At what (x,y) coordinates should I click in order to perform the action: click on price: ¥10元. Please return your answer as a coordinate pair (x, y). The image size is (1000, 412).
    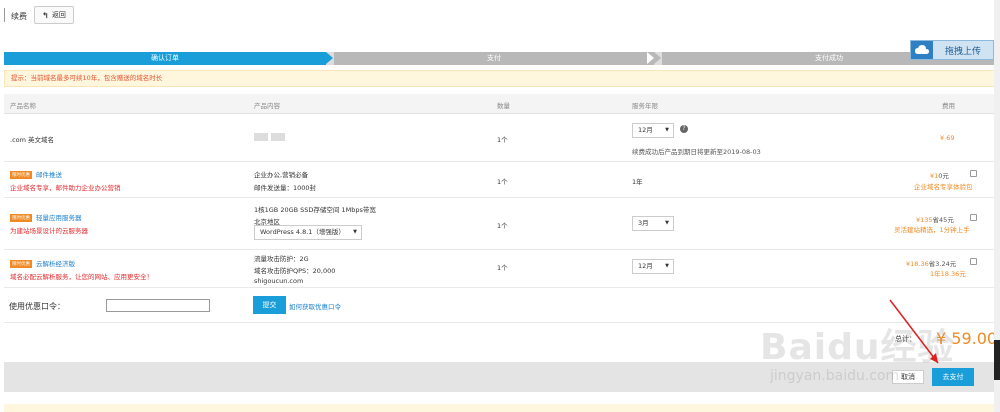
    Looking at the image, I should click on (939, 175).